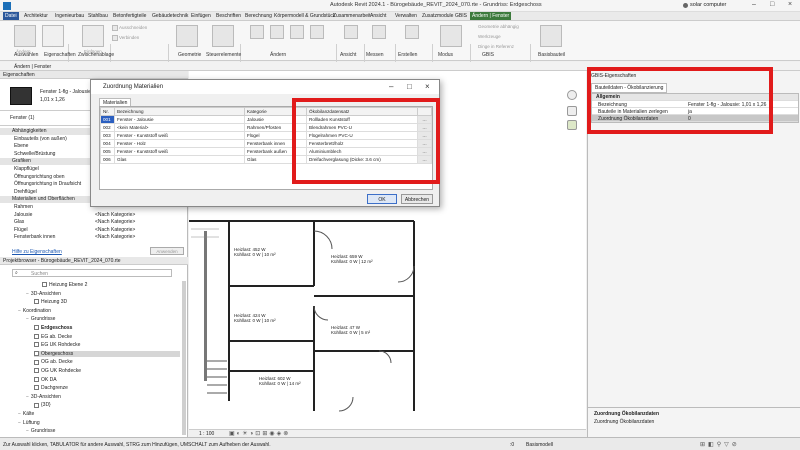 Image resolution: width=800 pixels, height=450 pixels. What do you see at coordinates (107, 111) in the screenshot?
I see `col-nr: Nr.` at bounding box center [107, 111].